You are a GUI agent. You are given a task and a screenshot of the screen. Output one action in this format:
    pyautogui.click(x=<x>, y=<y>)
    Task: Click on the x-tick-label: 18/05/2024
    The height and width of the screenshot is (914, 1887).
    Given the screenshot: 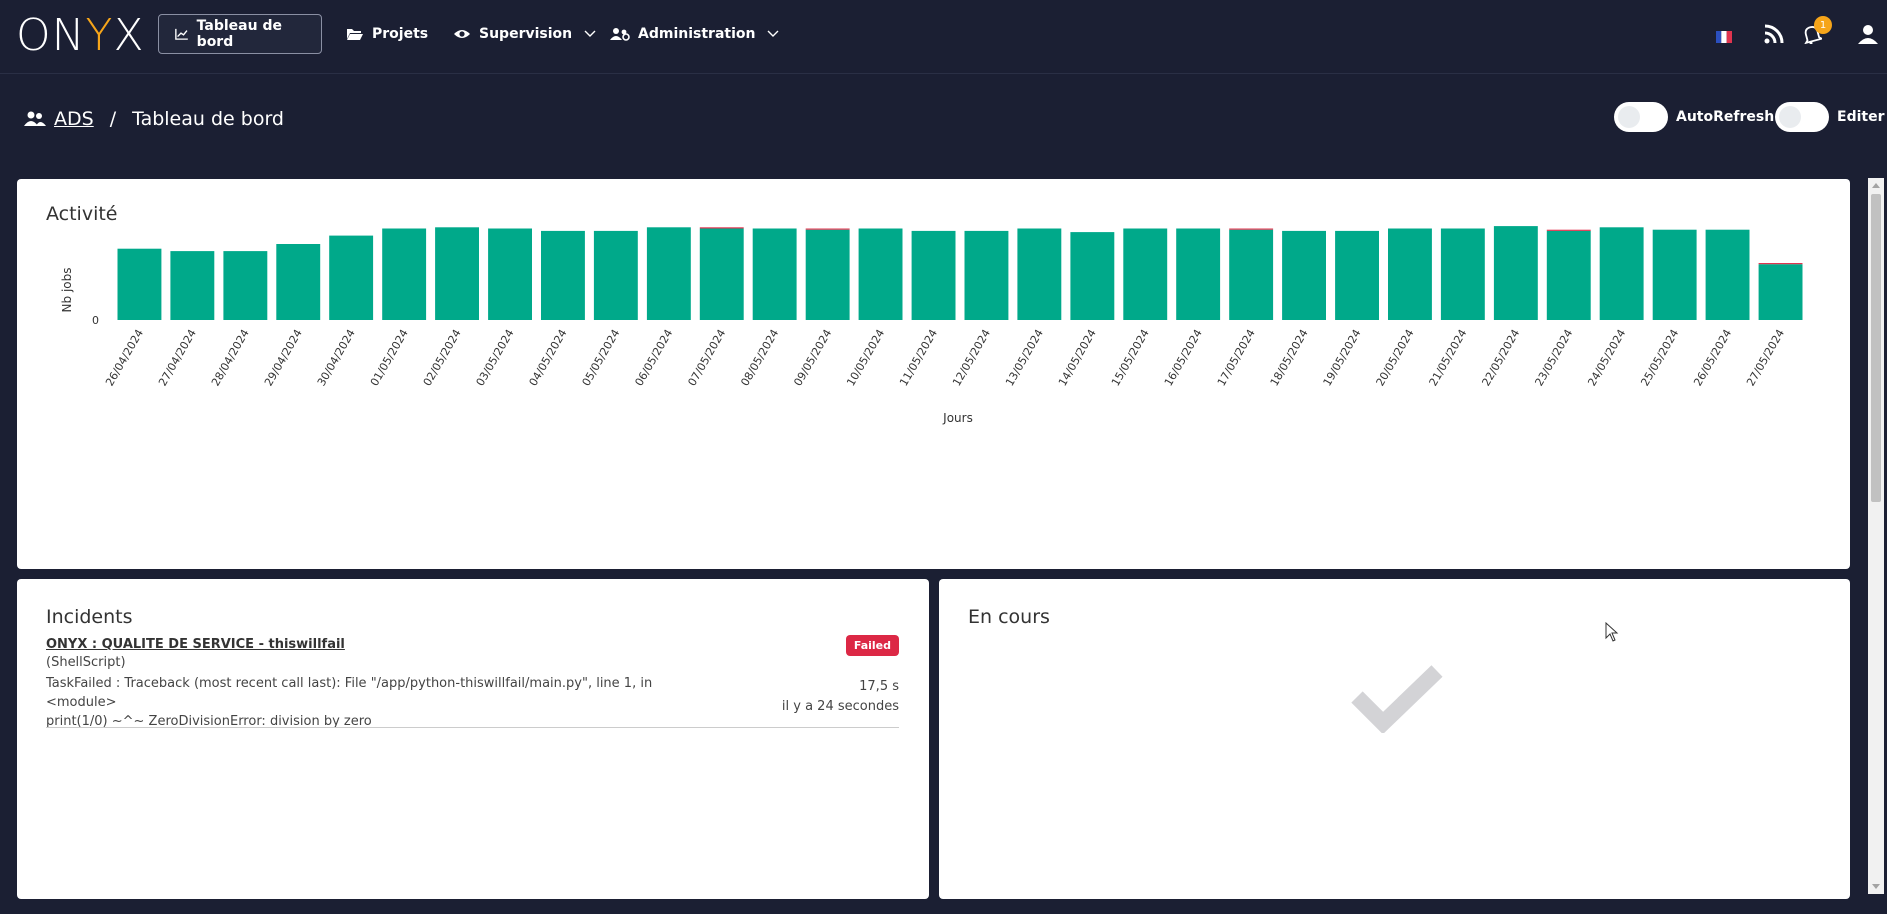 What is the action you would take?
    pyautogui.click(x=1289, y=357)
    